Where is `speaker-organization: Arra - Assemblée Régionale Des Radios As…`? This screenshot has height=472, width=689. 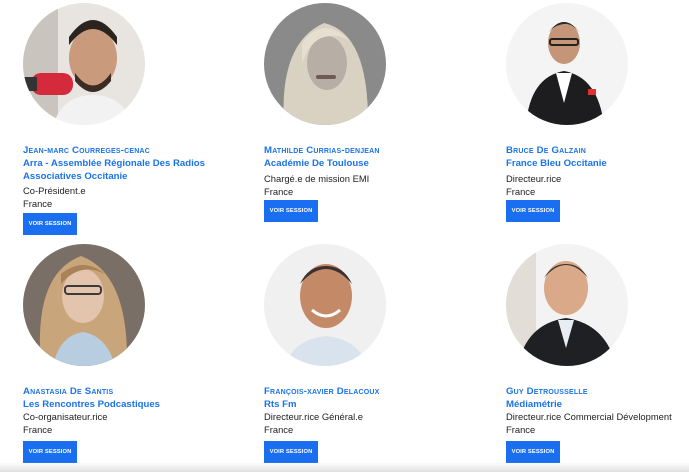 speaker-organization: Arra - Assemblée Régionale Des Radios As… is located at coordinates (123, 170).